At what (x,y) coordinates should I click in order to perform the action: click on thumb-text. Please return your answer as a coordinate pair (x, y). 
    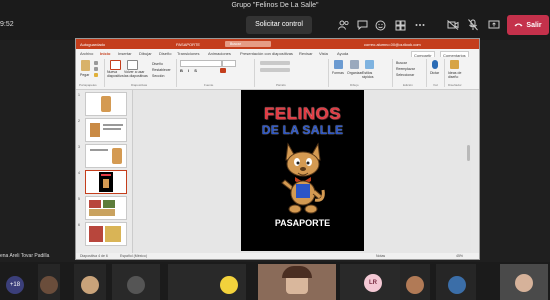
    Looking at the image, I should click on (106, 175).